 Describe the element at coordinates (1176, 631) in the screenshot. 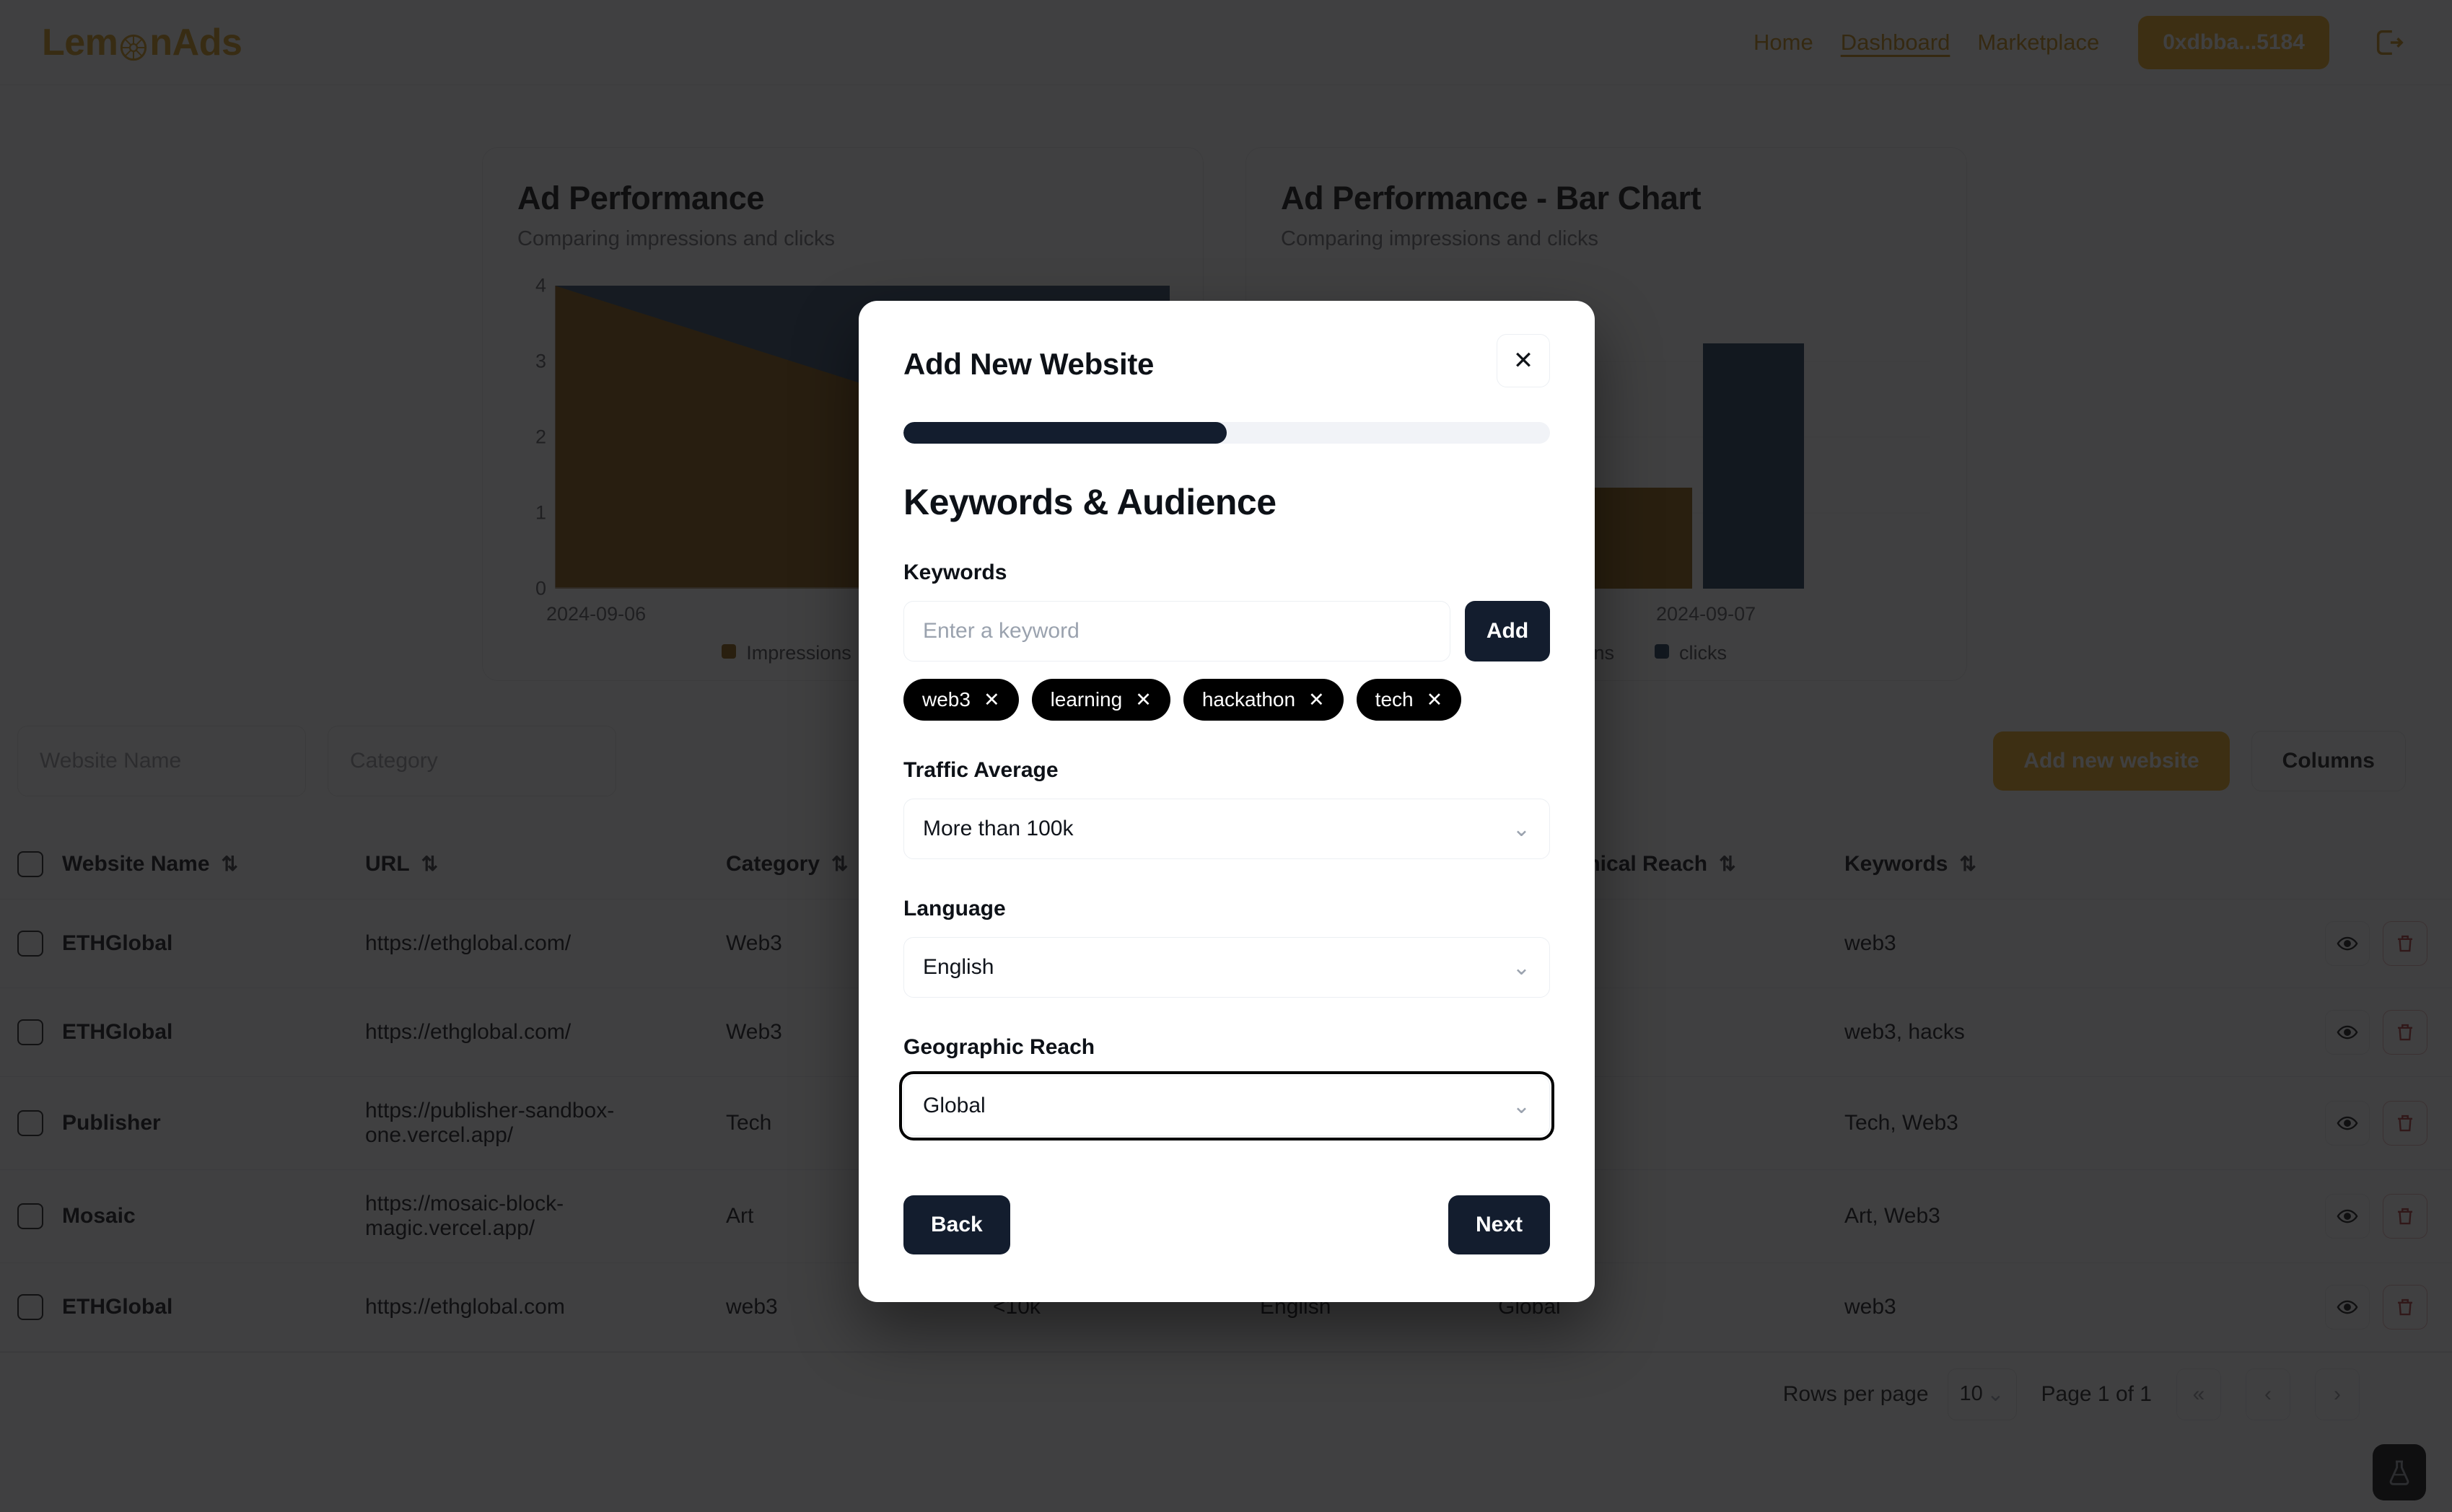

I see `keyword-input: Enter a keyword` at that location.